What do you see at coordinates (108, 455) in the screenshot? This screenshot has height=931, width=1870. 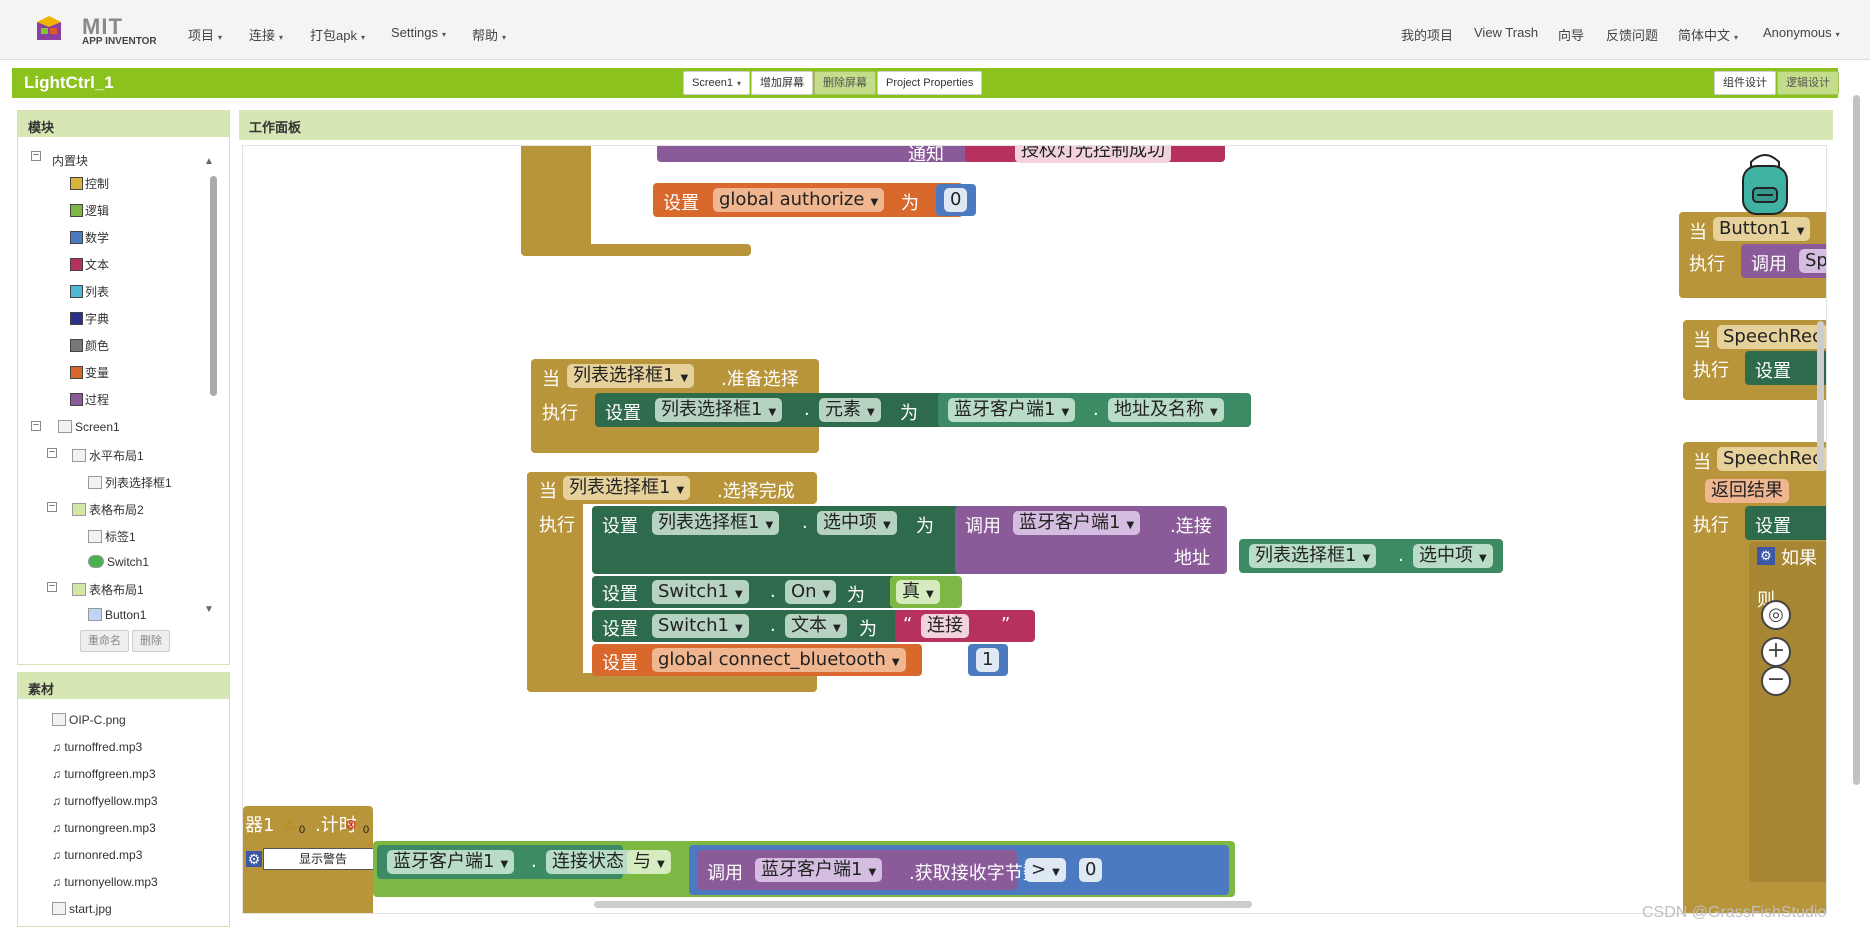 I see `component-horizontal-layout: 水平布局1` at bounding box center [108, 455].